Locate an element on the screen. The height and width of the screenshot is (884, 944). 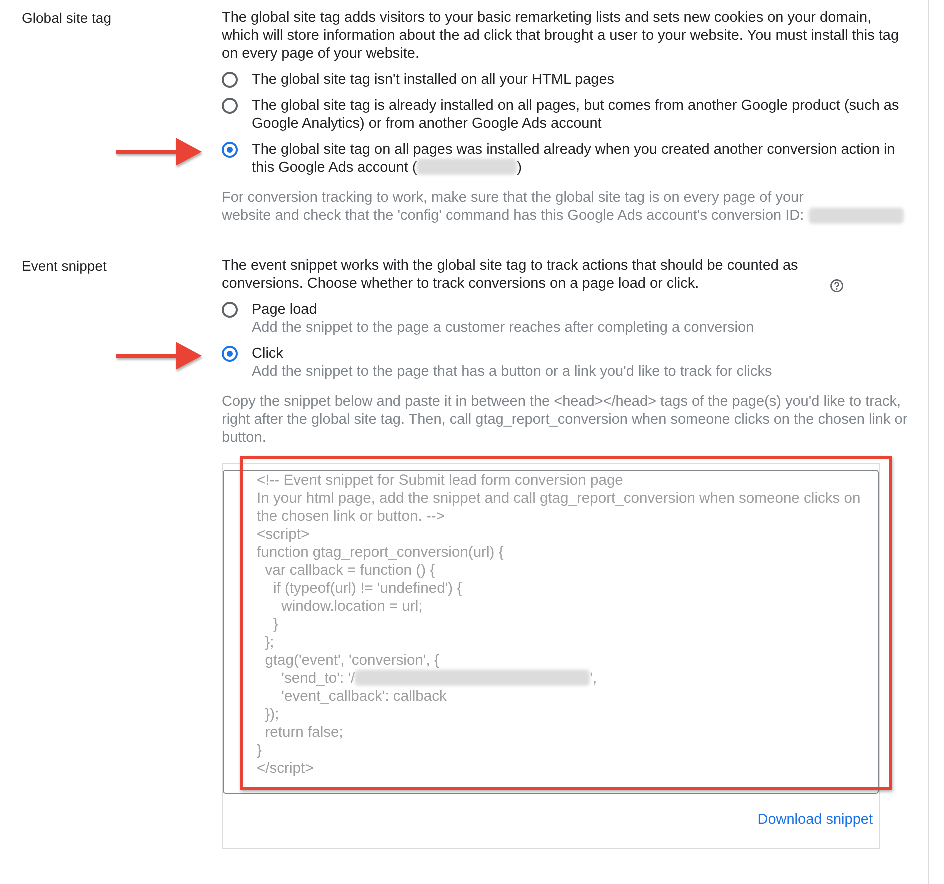
code-line: }); is located at coordinates (272, 715).